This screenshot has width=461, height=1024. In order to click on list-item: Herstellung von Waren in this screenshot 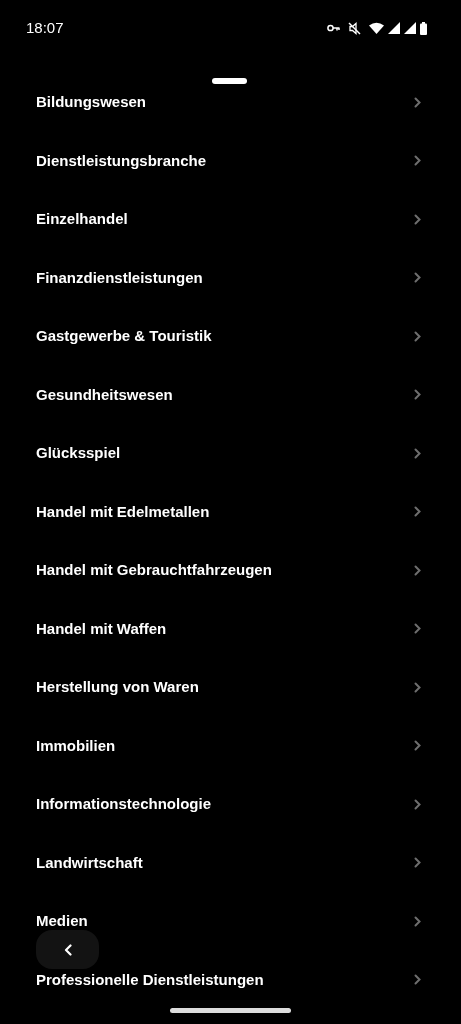, I will do `click(230, 687)`.